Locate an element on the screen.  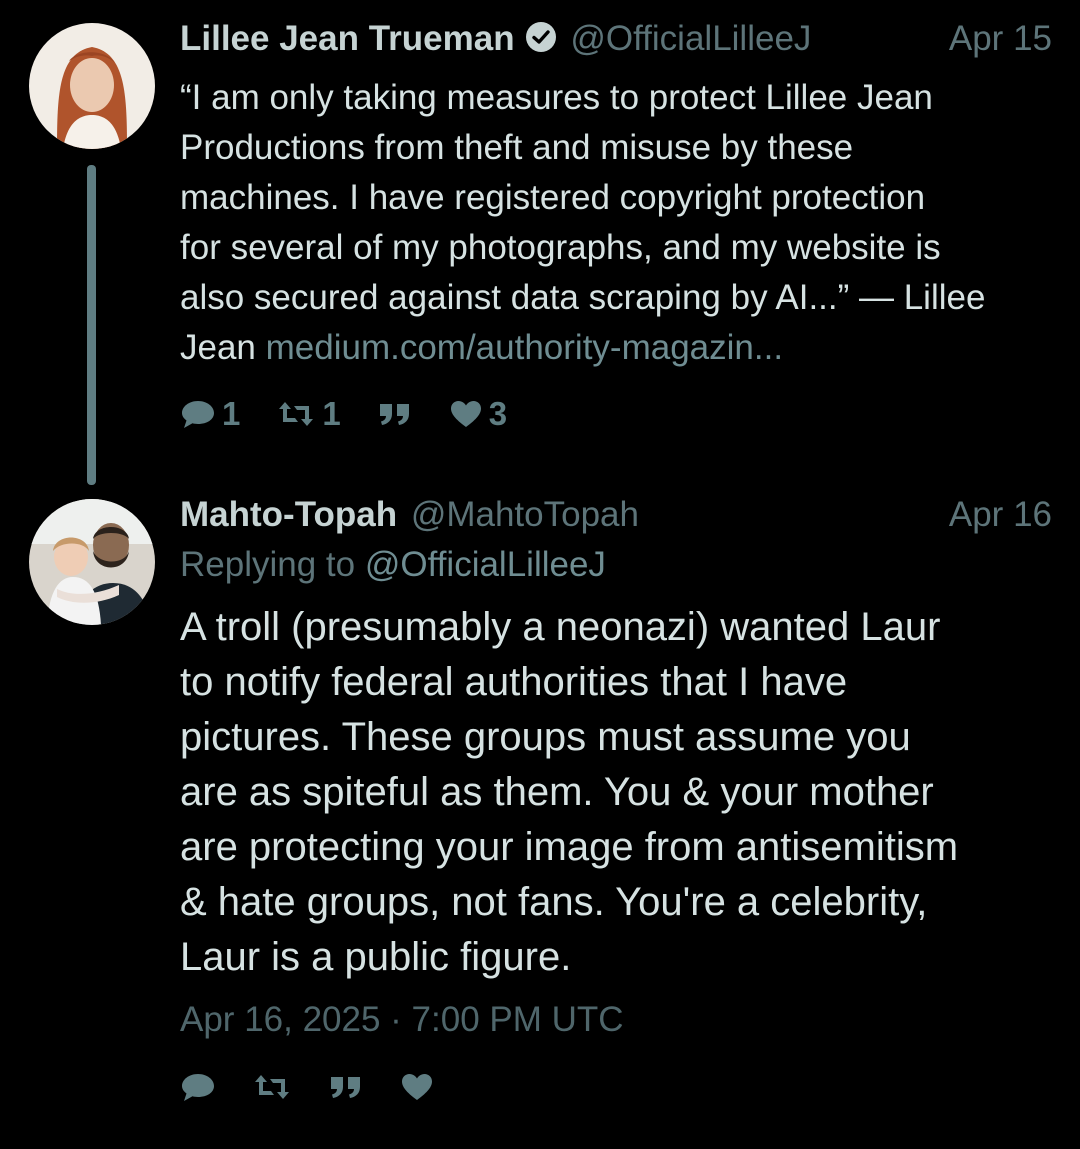
like-button is located at coordinates (417, 1087).